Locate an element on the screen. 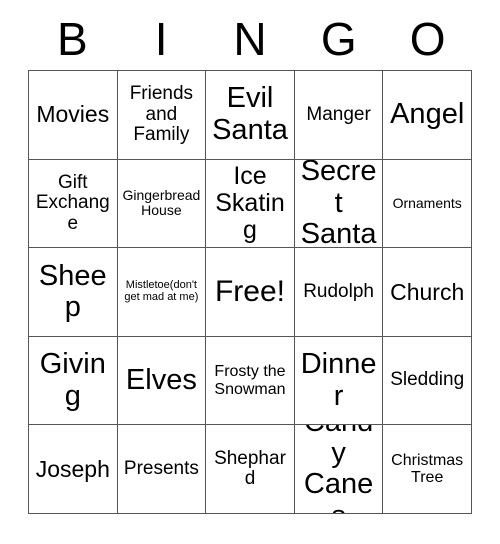 The height and width of the screenshot is (544, 500). bingo-cell-label: Ornaments is located at coordinates (427, 202).